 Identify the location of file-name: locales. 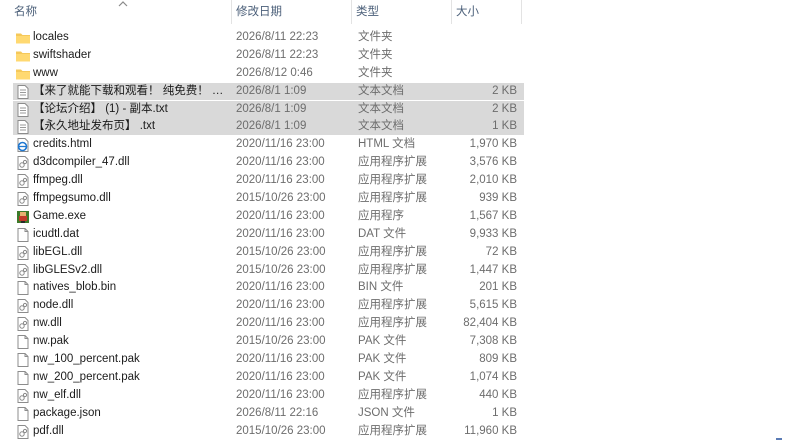
(51, 37).